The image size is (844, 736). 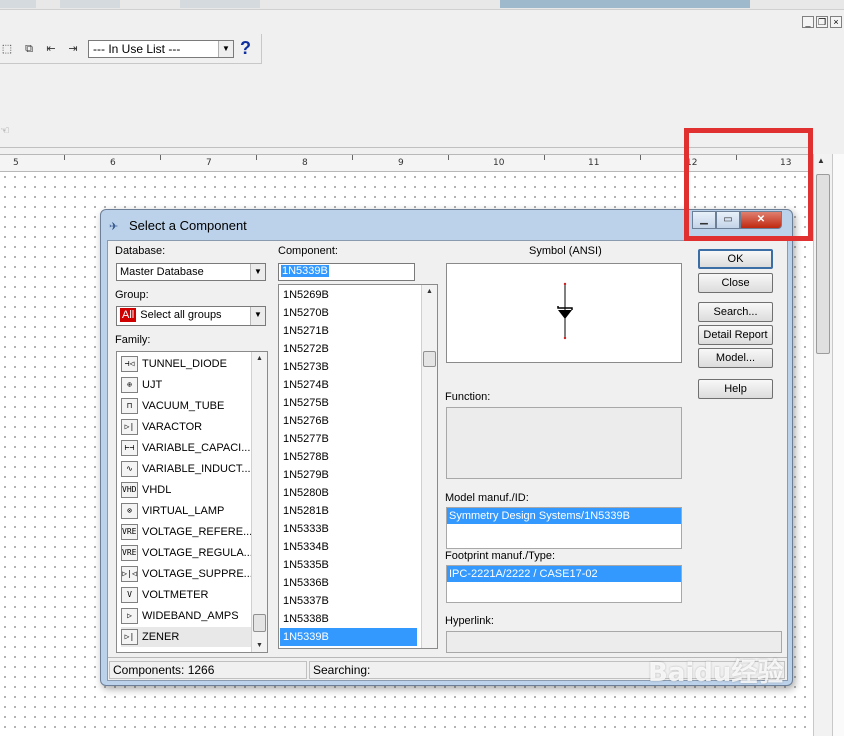 What do you see at coordinates (209, 163) in the screenshot?
I see `ruler-label: 7` at bounding box center [209, 163].